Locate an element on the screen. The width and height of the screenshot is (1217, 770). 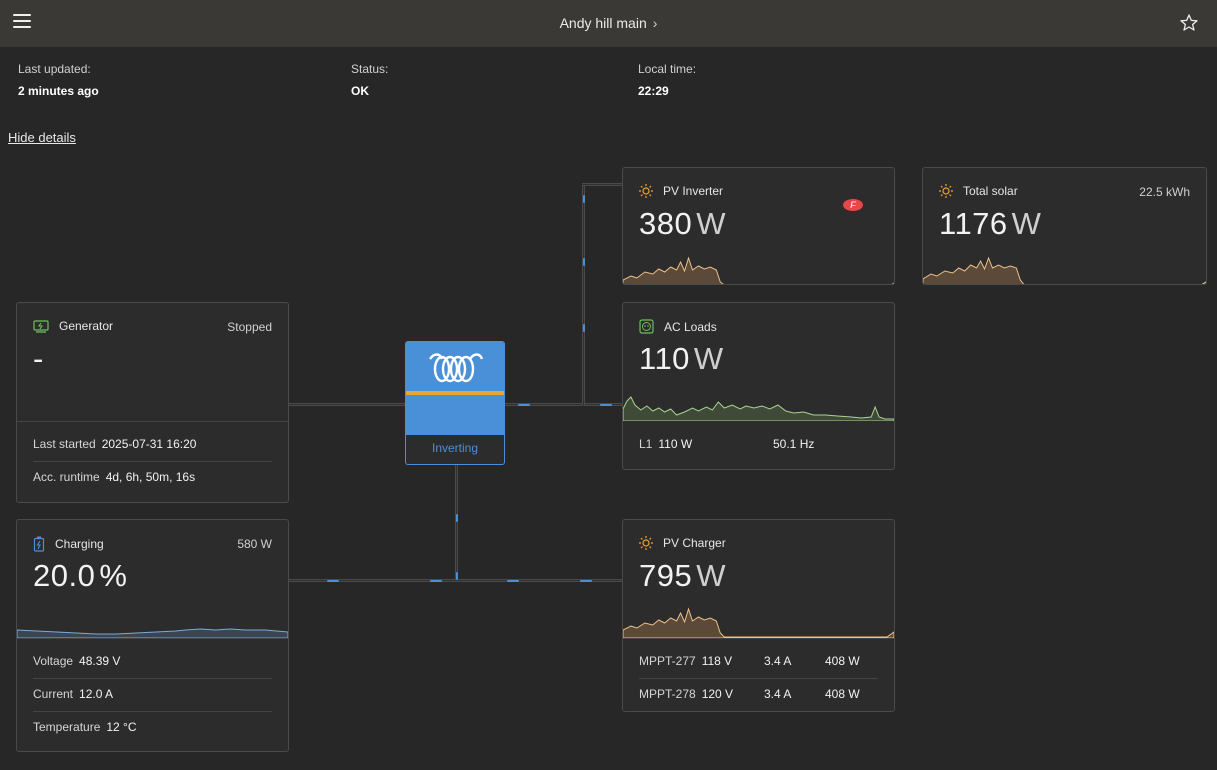
total-solar-card: Total solar 22.5 kWh 1176 W is located at coordinates (1064, 226).